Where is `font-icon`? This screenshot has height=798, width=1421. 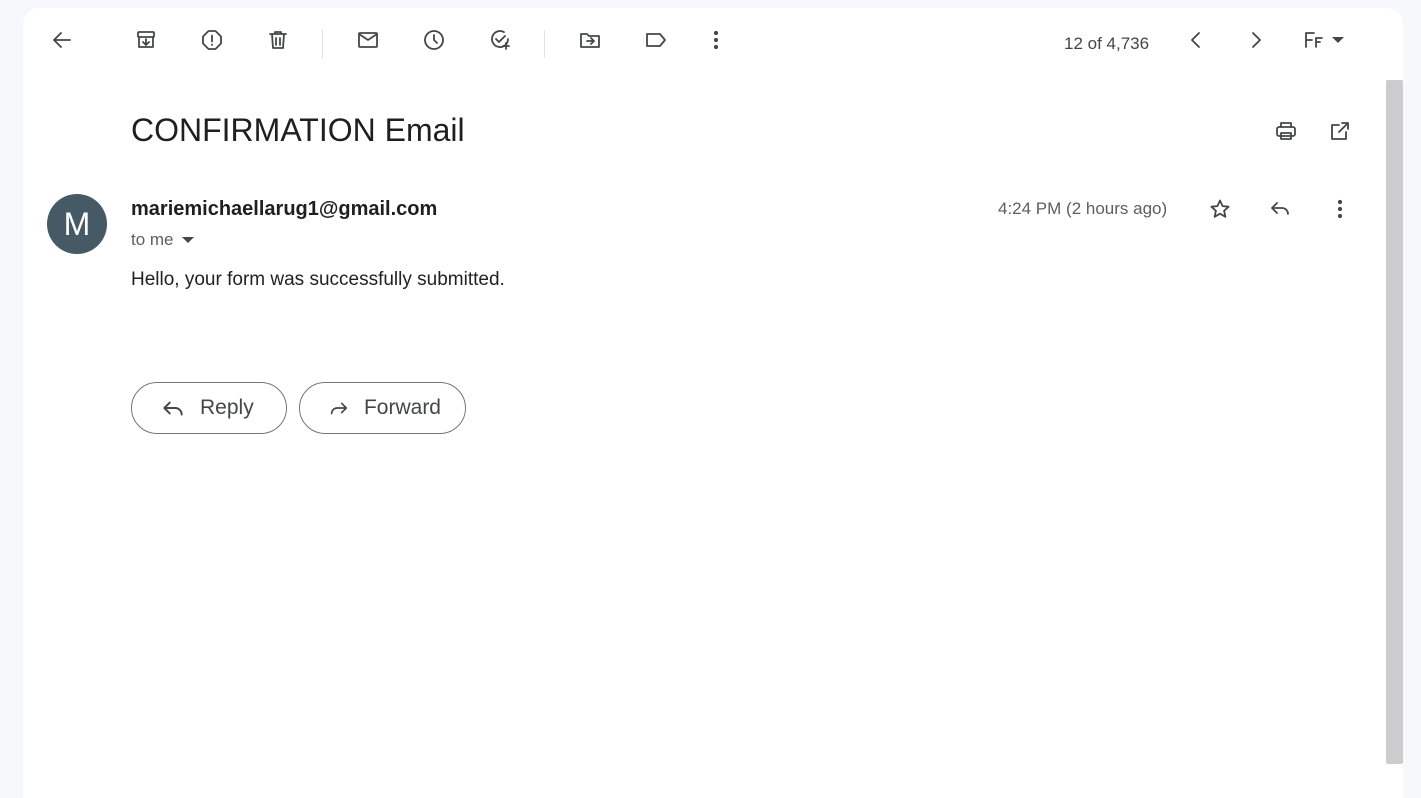 font-icon is located at coordinates (1322, 40).